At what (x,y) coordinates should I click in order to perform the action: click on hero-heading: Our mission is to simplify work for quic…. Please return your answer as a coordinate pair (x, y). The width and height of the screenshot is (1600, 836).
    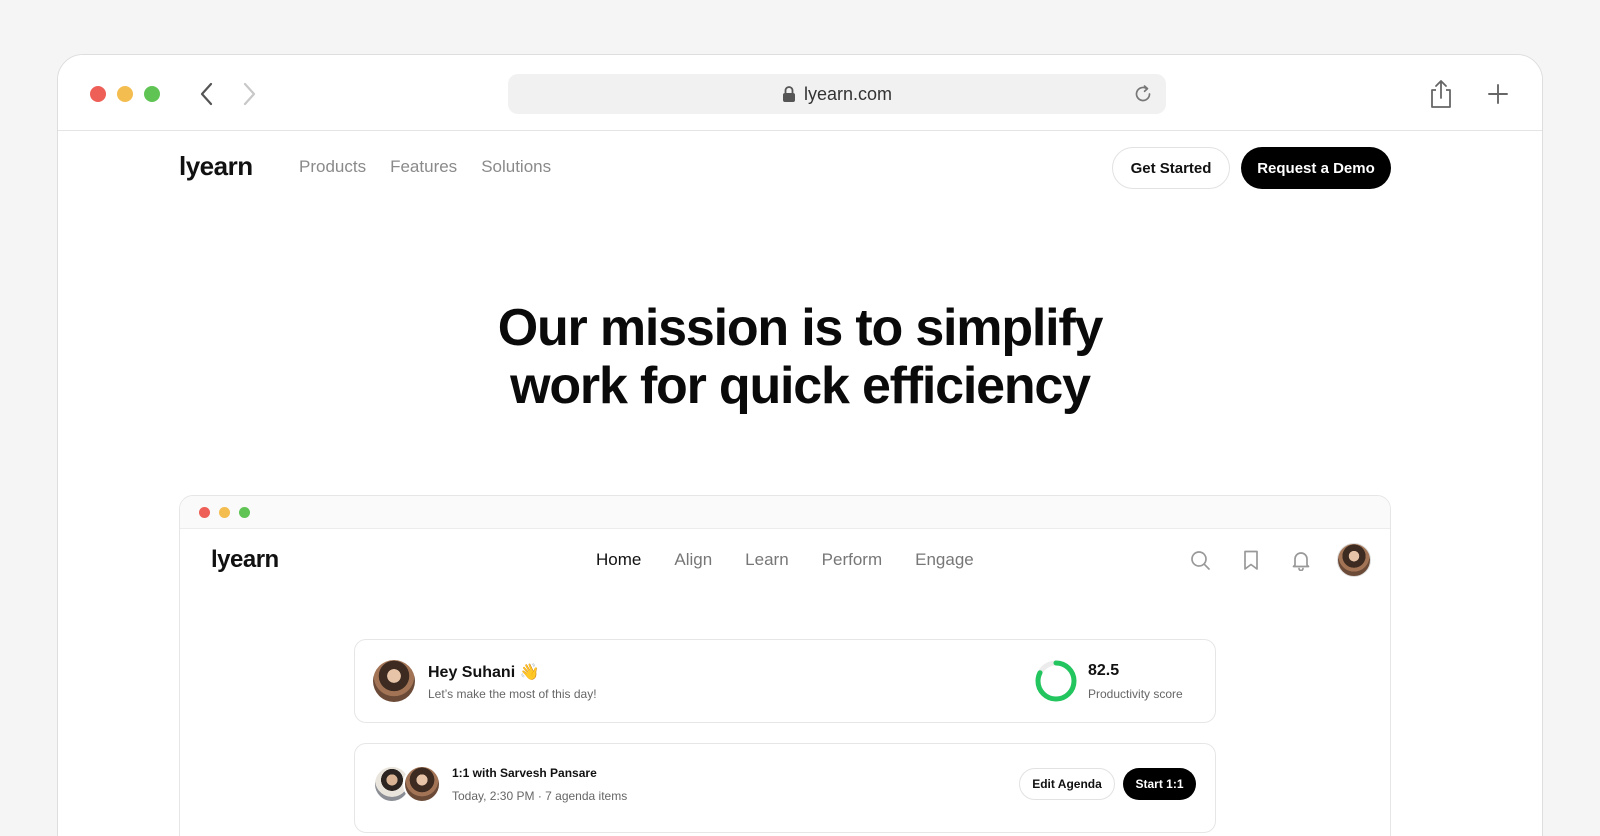
    Looking at the image, I should click on (800, 357).